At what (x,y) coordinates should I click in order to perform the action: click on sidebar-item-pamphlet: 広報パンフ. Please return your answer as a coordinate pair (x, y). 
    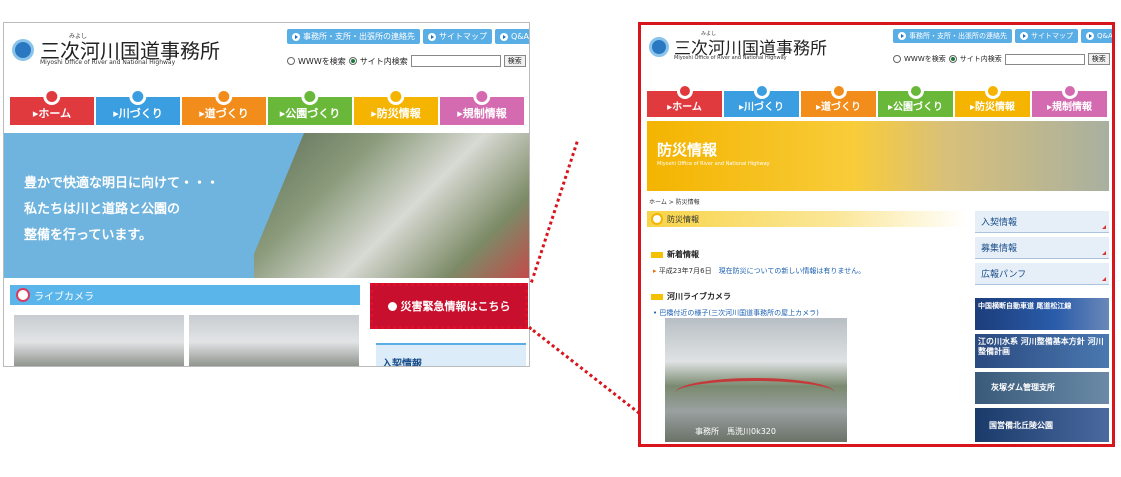
    Looking at the image, I should click on (1042, 274).